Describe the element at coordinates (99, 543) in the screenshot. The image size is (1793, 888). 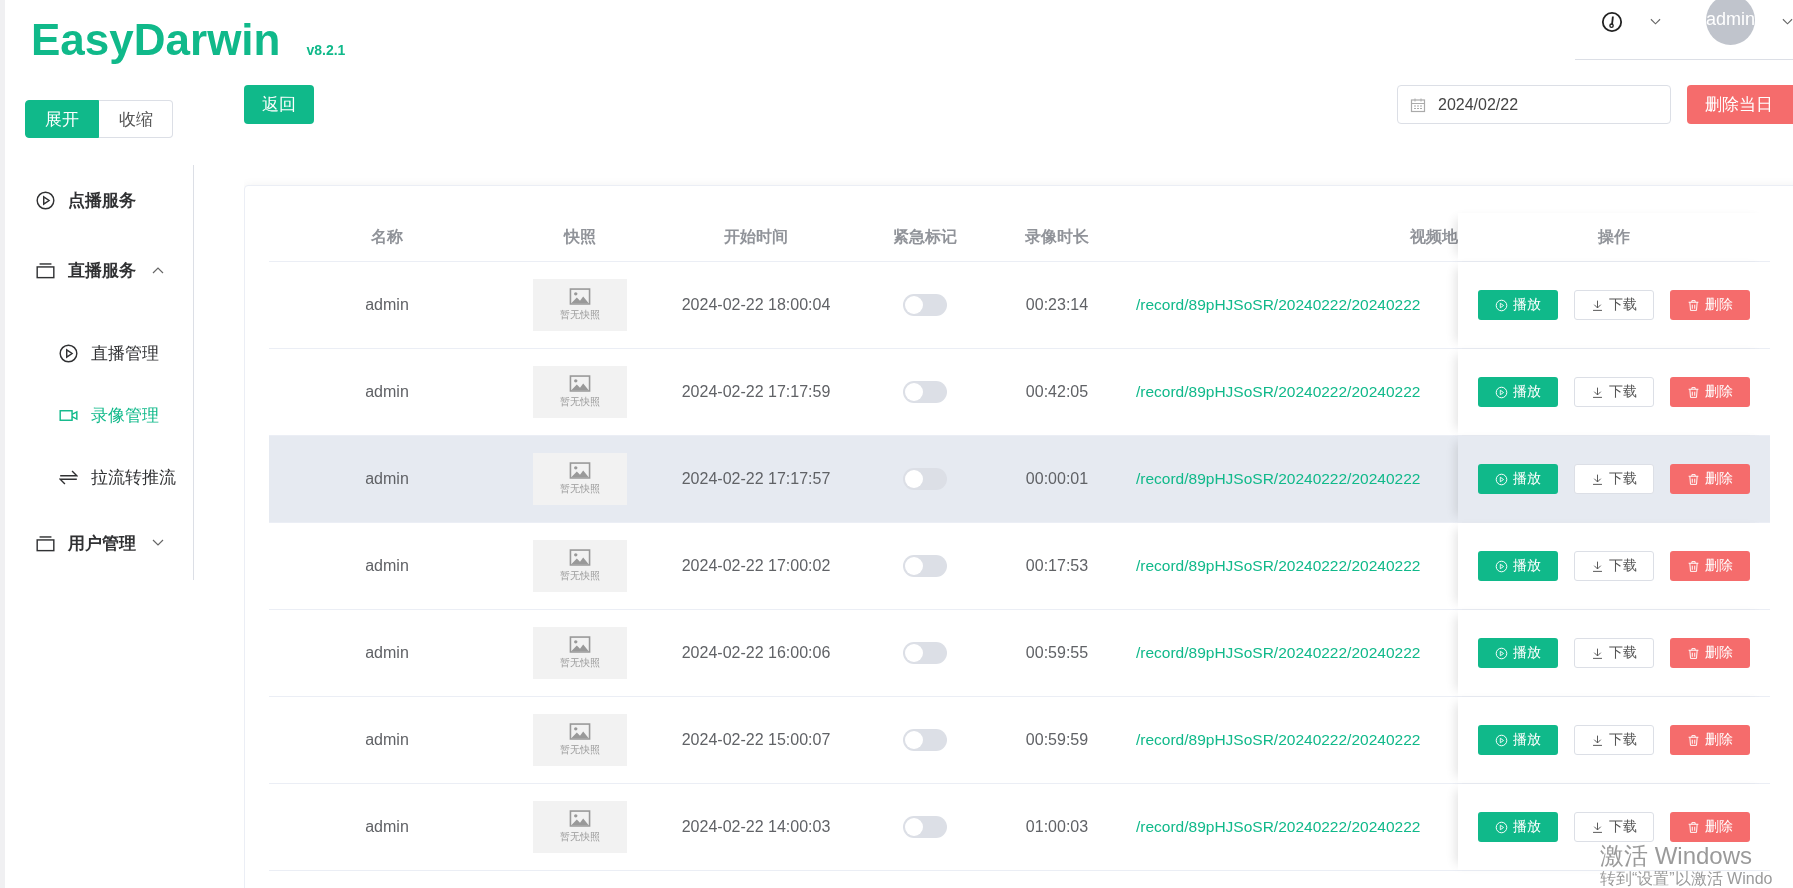
I see `menu-item: 用户管理` at that location.